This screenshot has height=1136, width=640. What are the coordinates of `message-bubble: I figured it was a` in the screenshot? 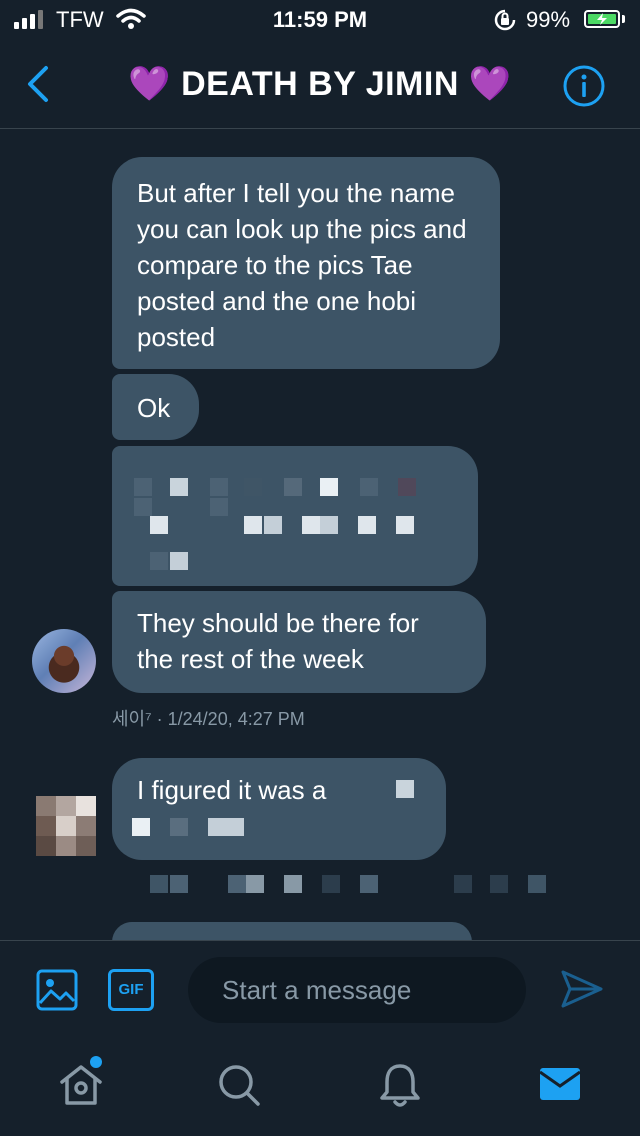 It's located at (279, 809).